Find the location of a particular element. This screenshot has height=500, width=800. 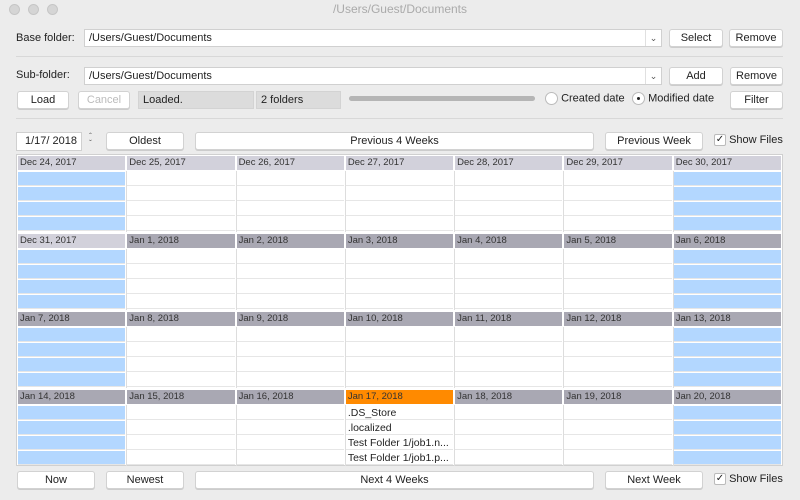

filter-button: Filter is located at coordinates (756, 100).